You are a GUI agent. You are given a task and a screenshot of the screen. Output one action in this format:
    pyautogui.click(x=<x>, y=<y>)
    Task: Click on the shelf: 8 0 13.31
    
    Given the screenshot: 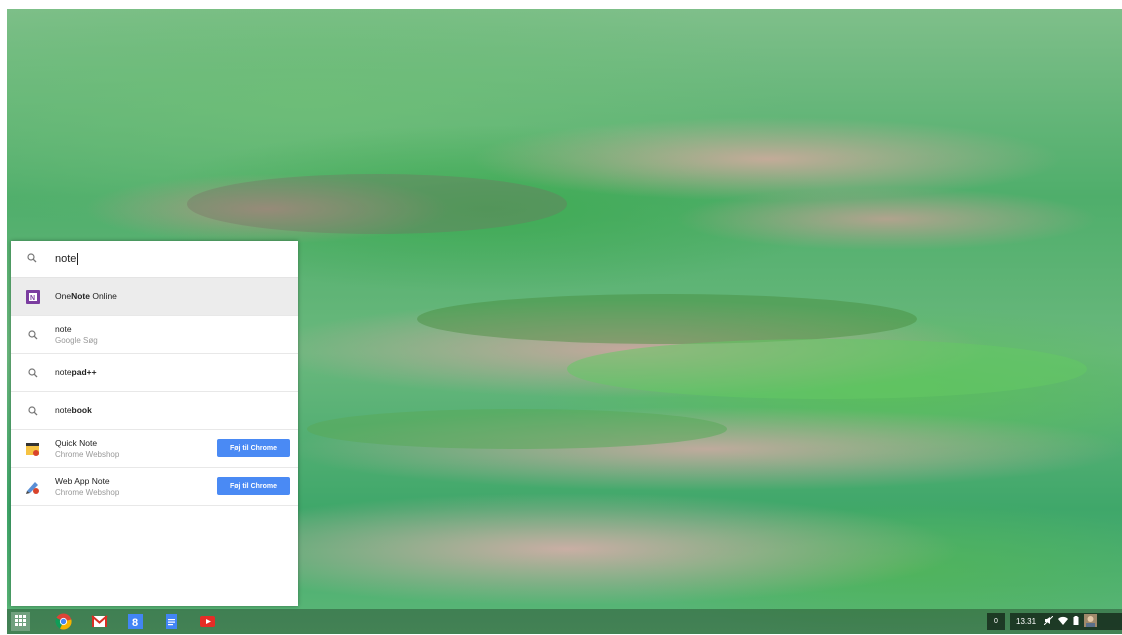 What is the action you would take?
    pyautogui.click(x=564, y=621)
    